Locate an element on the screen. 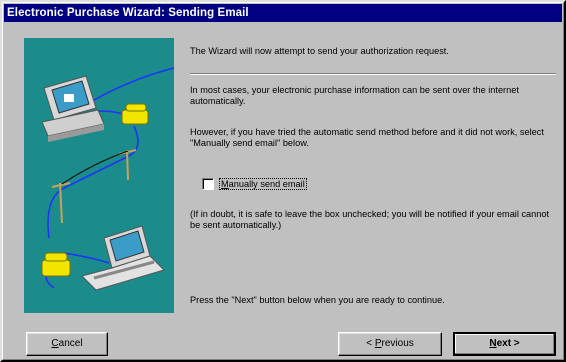  cancel-mnemonic: C is located at coordinates (55, 343).